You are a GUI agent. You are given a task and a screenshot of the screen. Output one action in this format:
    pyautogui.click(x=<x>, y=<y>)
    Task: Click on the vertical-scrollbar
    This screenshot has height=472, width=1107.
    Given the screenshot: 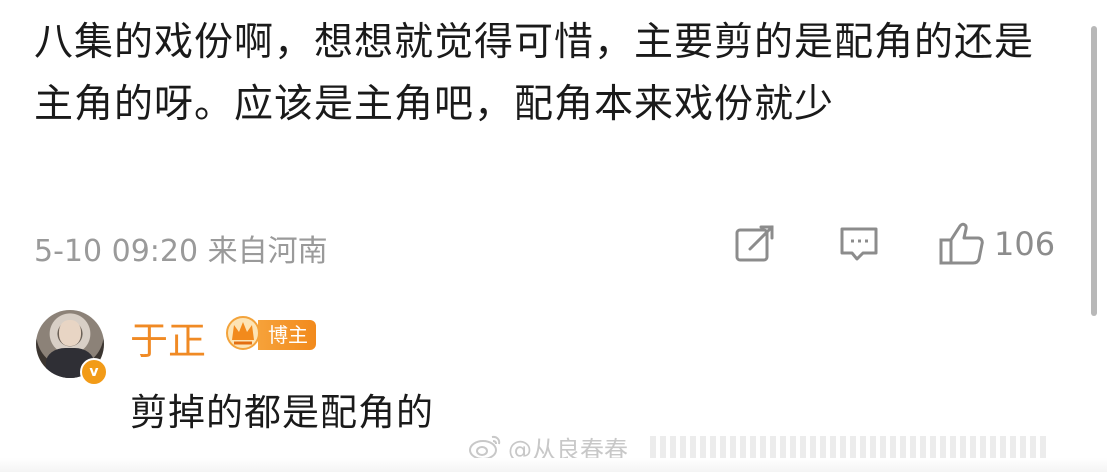 What is the action you would take?
    pyautogui.click(x=1094, y=171)
    